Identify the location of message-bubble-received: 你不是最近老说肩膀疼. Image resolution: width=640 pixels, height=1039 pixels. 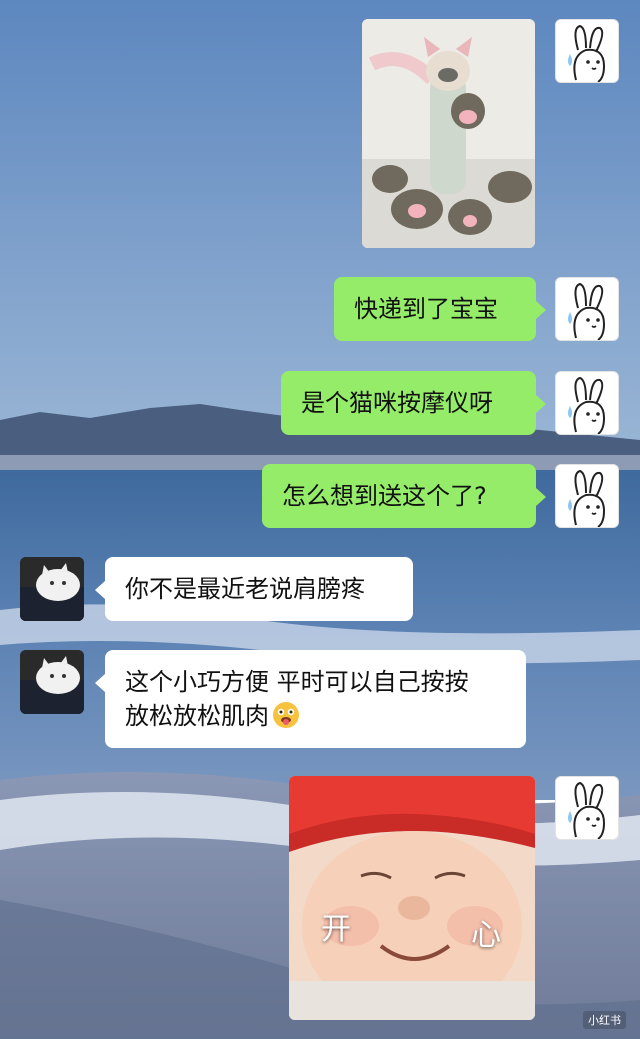
(254, 589).